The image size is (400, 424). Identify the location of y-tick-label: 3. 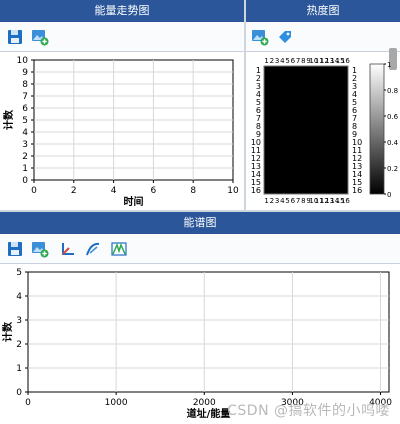
(19, 321).